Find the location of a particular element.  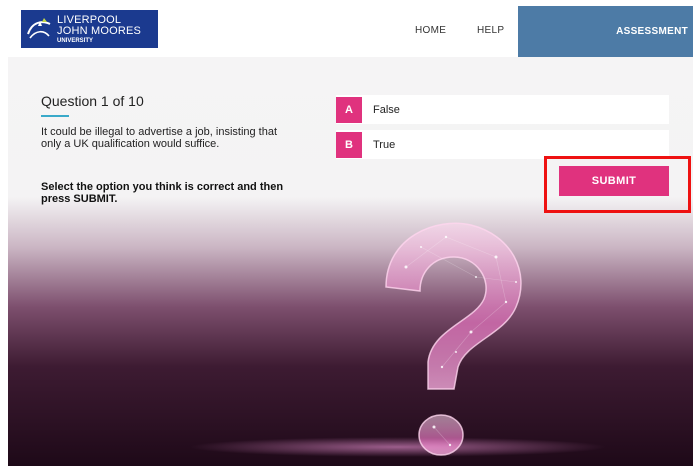

option-a: A False is located at coordinates (502, 109).